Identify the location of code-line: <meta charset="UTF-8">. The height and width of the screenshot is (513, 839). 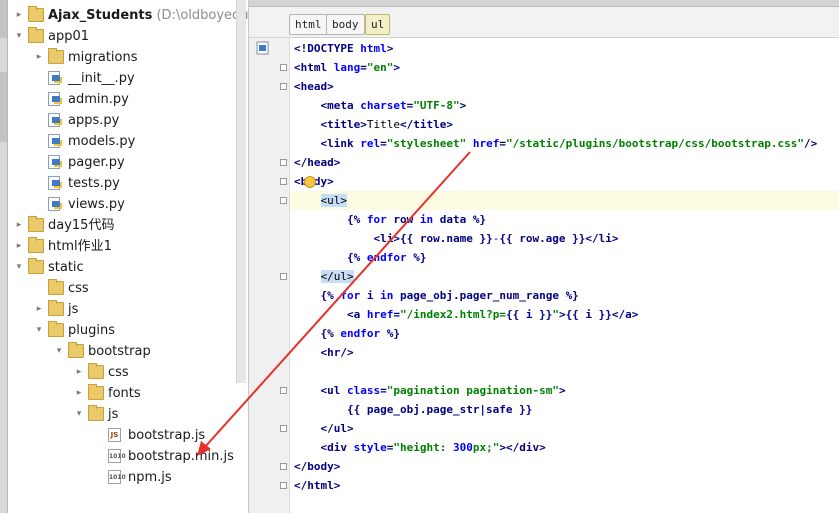
(564, 105).